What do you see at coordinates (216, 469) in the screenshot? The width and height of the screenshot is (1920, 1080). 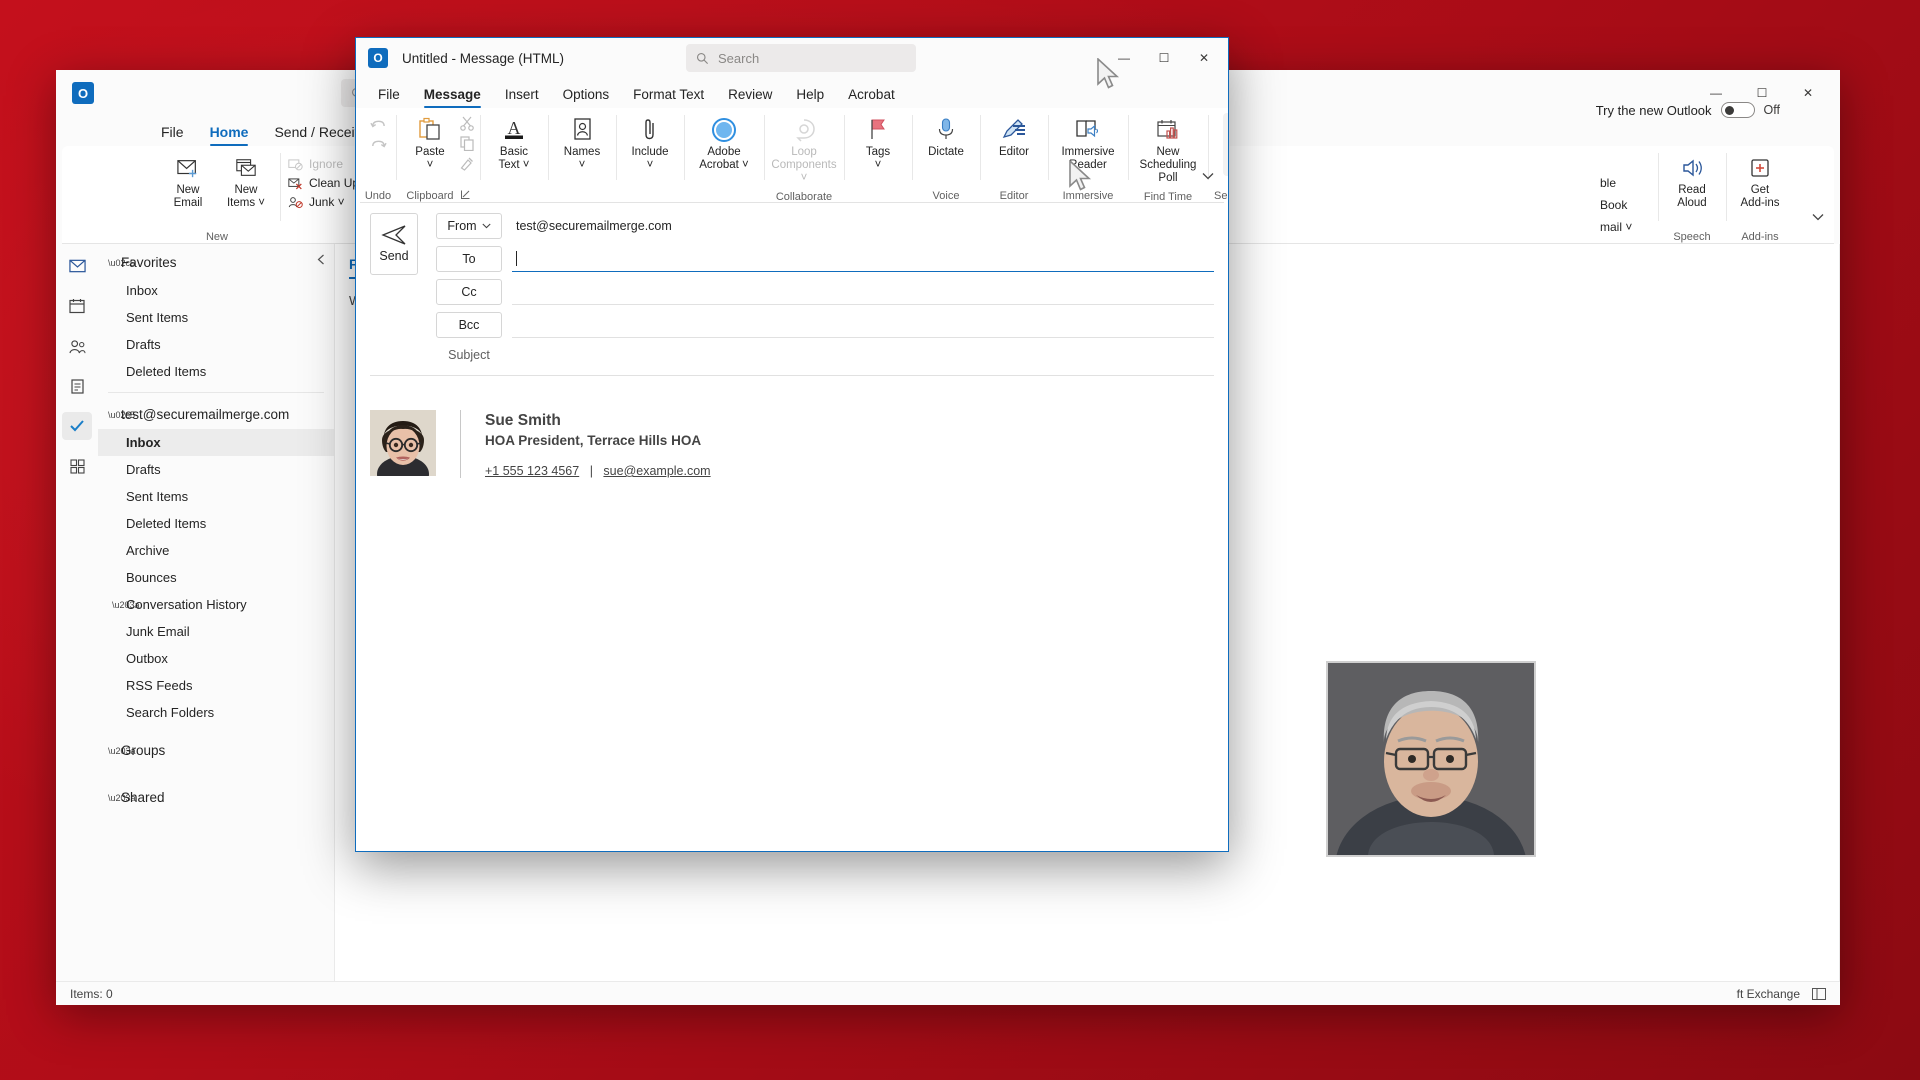 I see `sidebar-item-drafts: Drafts` at bounding box center [216, 469].